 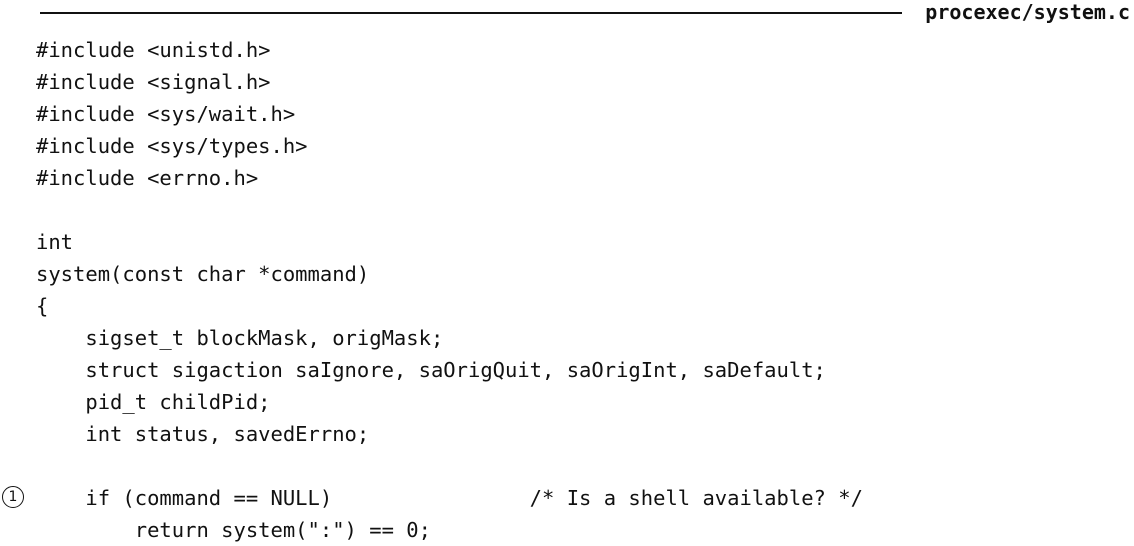 I want to click on code-line: {, so click(x=42, y=306).